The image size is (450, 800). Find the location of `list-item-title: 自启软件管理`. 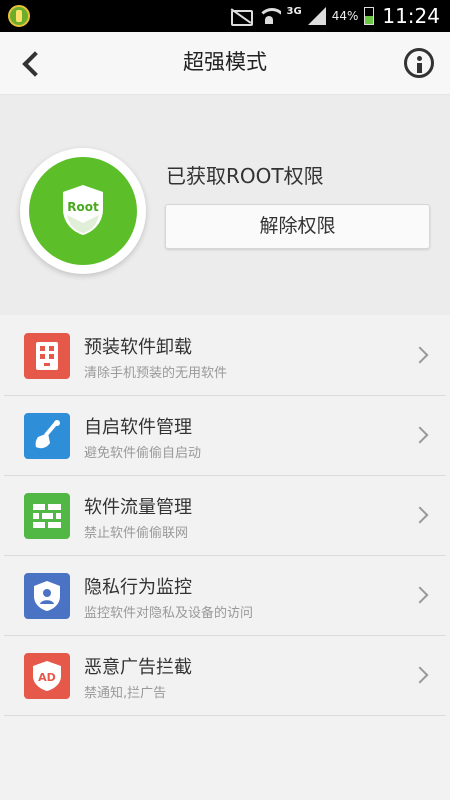

list-item-title: 自启软件管理 is located at coordinates (138, 427).